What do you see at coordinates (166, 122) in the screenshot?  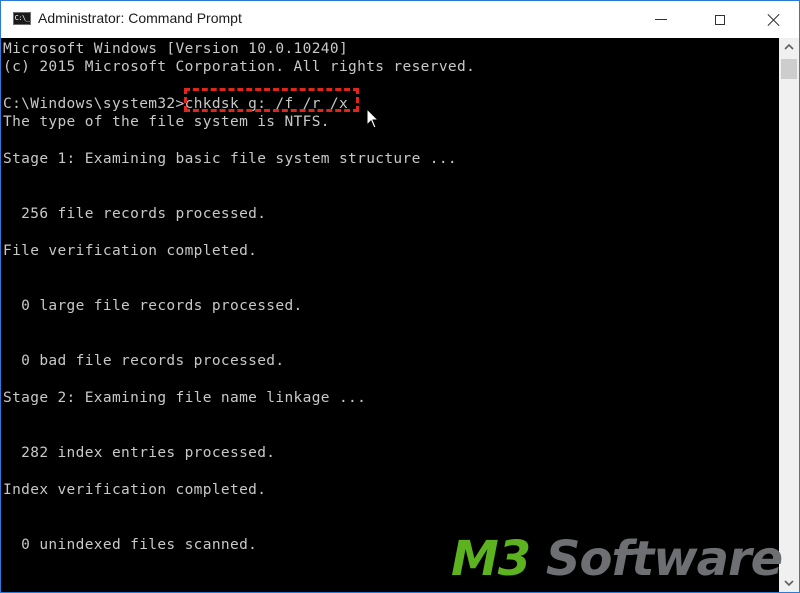 I see `console-line: The type of the file system is NTFS.` at bounding box center [166, 122].